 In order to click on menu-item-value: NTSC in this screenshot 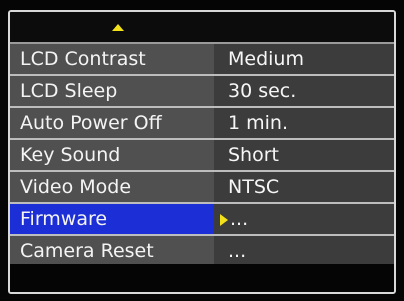, I will do `click(254, 187)`.